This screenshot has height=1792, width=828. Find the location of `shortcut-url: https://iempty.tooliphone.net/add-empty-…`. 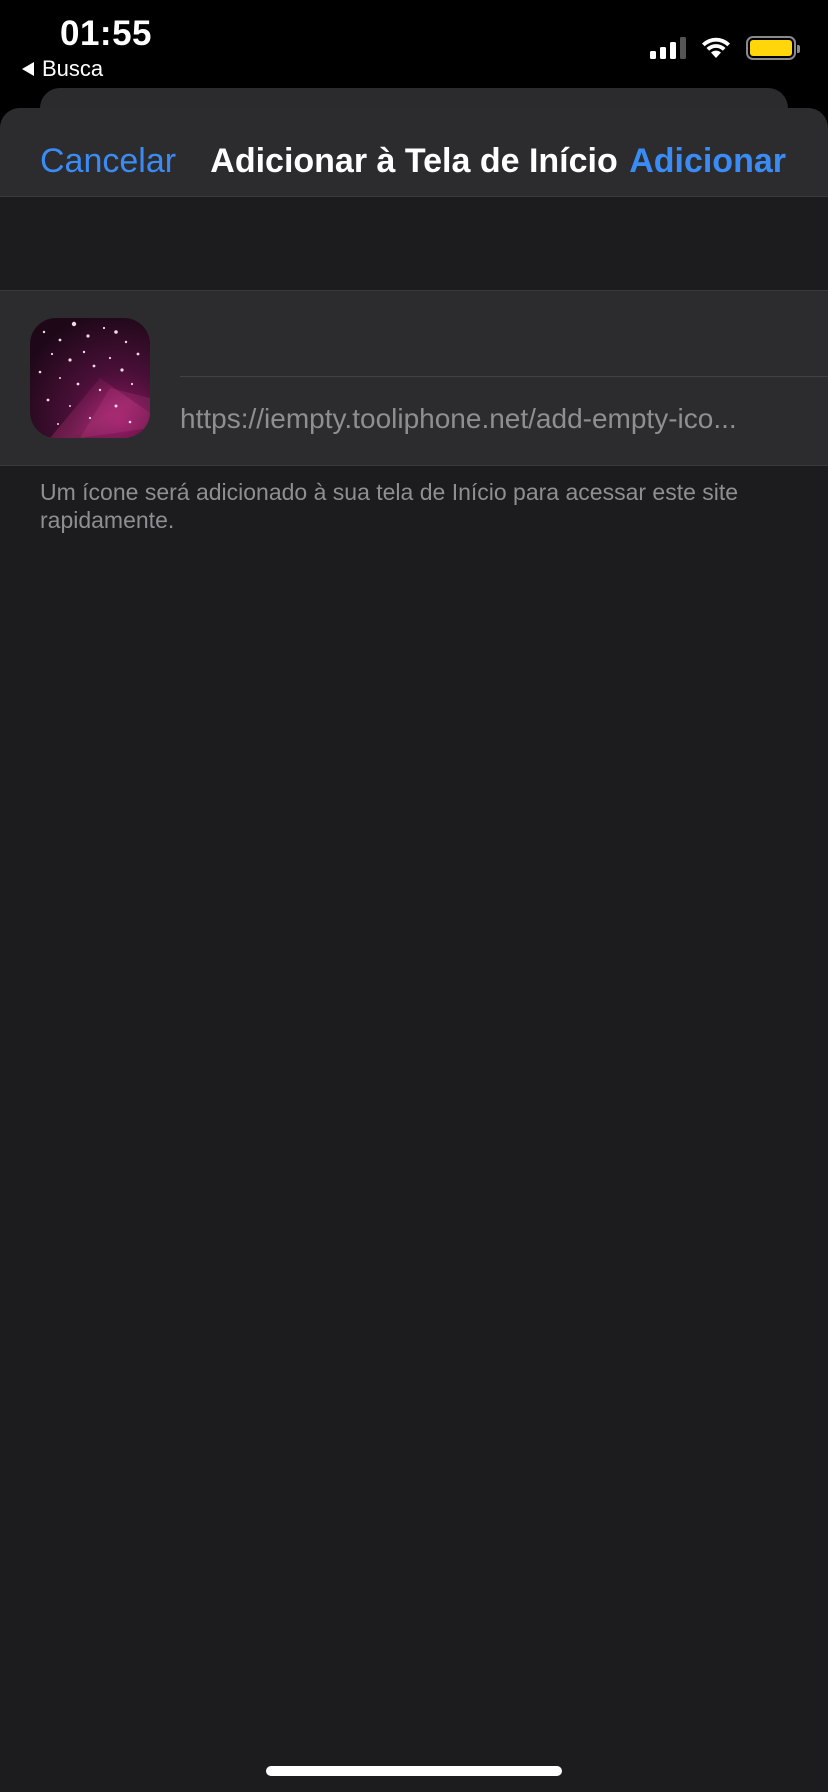

shortcut-url: https://iempty.tooliphone.net/add-empty-… is located at coordinates (458, 418).